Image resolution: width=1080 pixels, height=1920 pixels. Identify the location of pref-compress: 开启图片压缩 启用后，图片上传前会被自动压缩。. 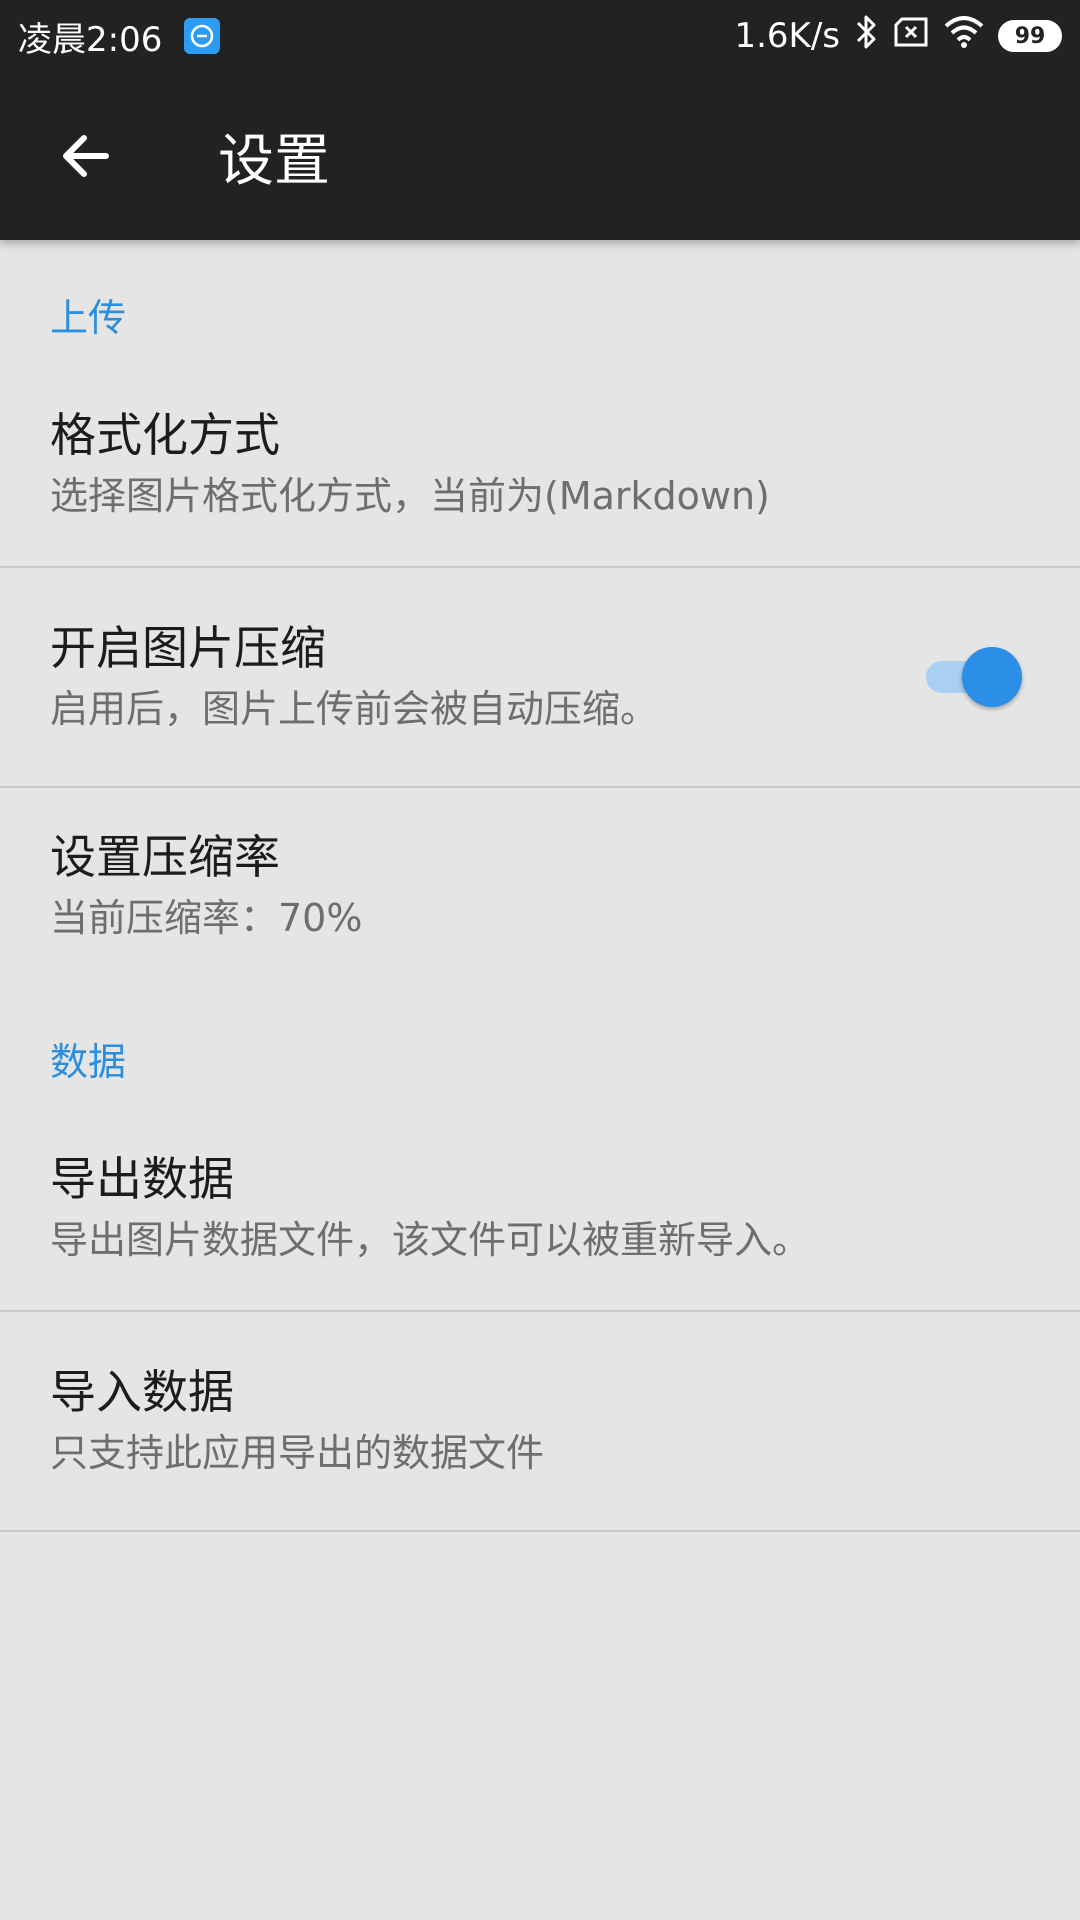
(540, 678).